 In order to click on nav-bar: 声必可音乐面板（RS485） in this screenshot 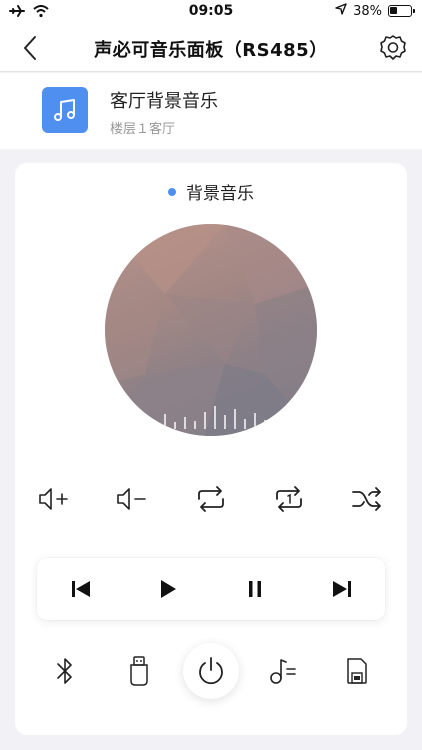, I will do `click(211, 48)`.